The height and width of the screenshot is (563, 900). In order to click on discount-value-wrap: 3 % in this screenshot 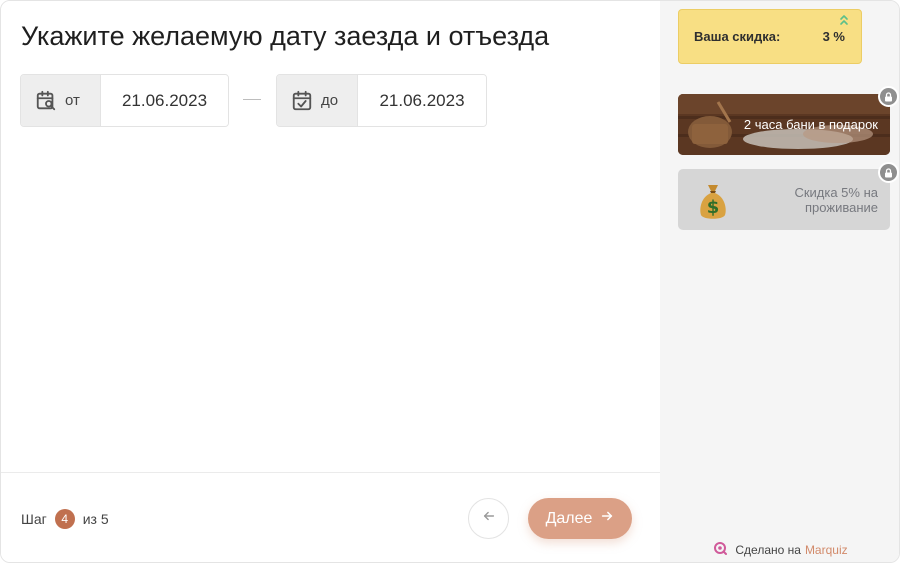, I will do `click(835, 29)`.